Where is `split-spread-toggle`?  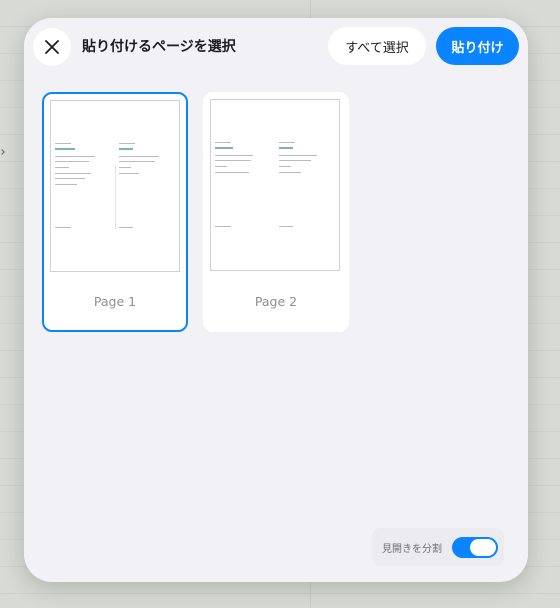 split-spread-toggle is located at coordinates (475, 547).